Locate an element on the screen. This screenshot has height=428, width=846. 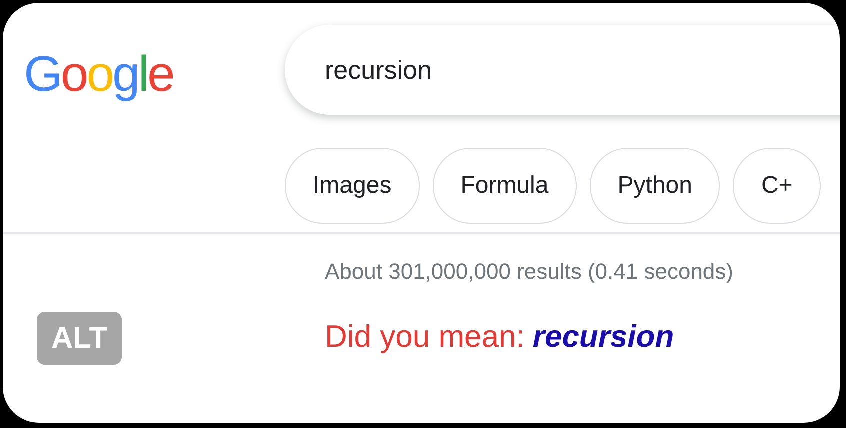
filter-chip: Images is located at coordinates (352, 186).